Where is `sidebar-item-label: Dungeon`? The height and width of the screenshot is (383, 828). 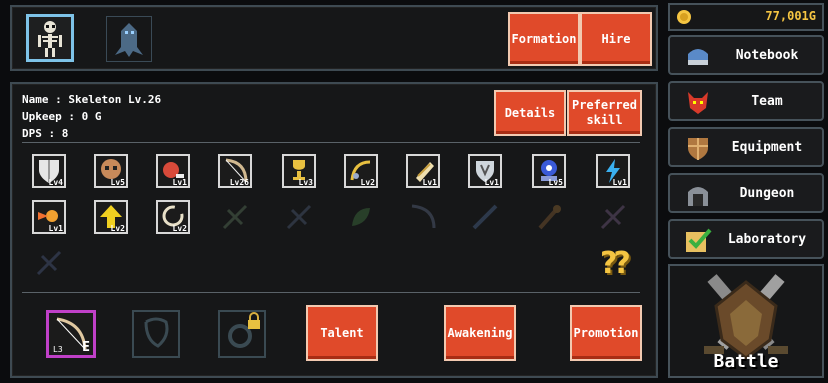
sidebar-item-label: Dungeon is located at coordinates (767, 193).